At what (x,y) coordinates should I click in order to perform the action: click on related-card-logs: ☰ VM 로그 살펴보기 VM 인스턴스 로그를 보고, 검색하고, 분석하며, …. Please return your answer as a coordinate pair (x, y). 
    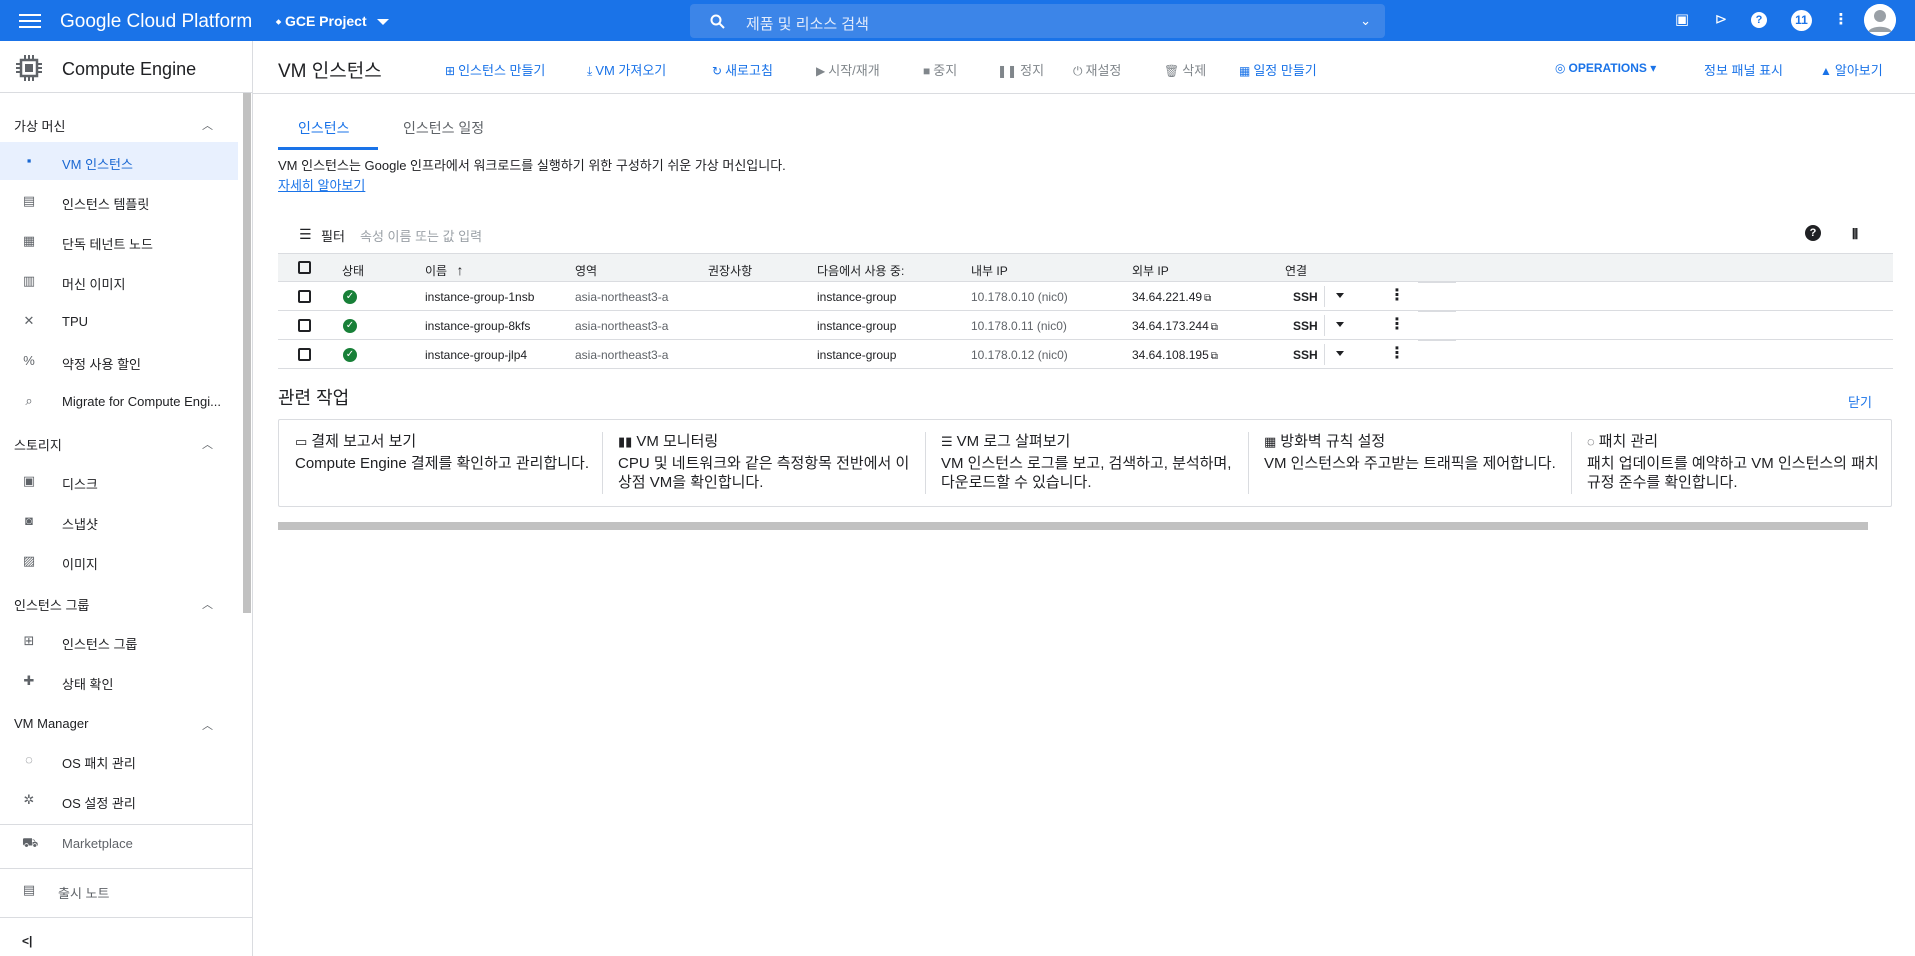
    Looking at the image, I should click on (1086, 463).